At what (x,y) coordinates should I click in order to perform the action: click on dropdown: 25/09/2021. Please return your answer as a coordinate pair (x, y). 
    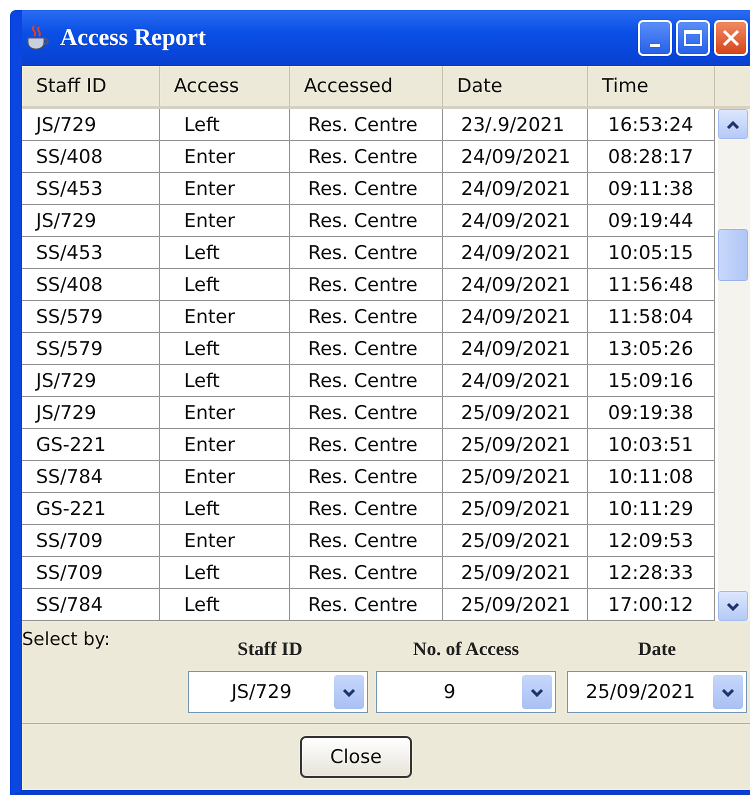
    Looking at the image, I should click on (657, 692).